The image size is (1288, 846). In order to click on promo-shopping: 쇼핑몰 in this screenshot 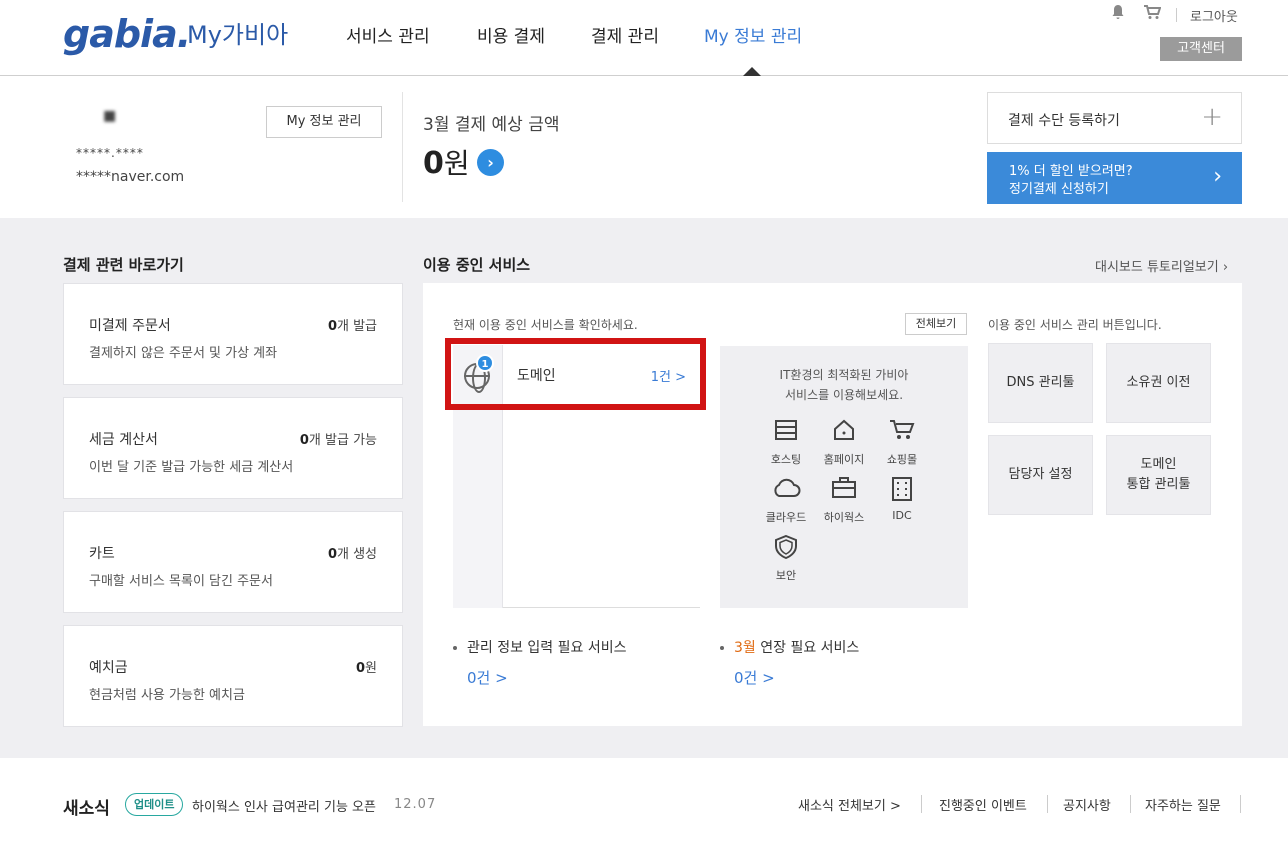, I will do `click(902, 443)`.